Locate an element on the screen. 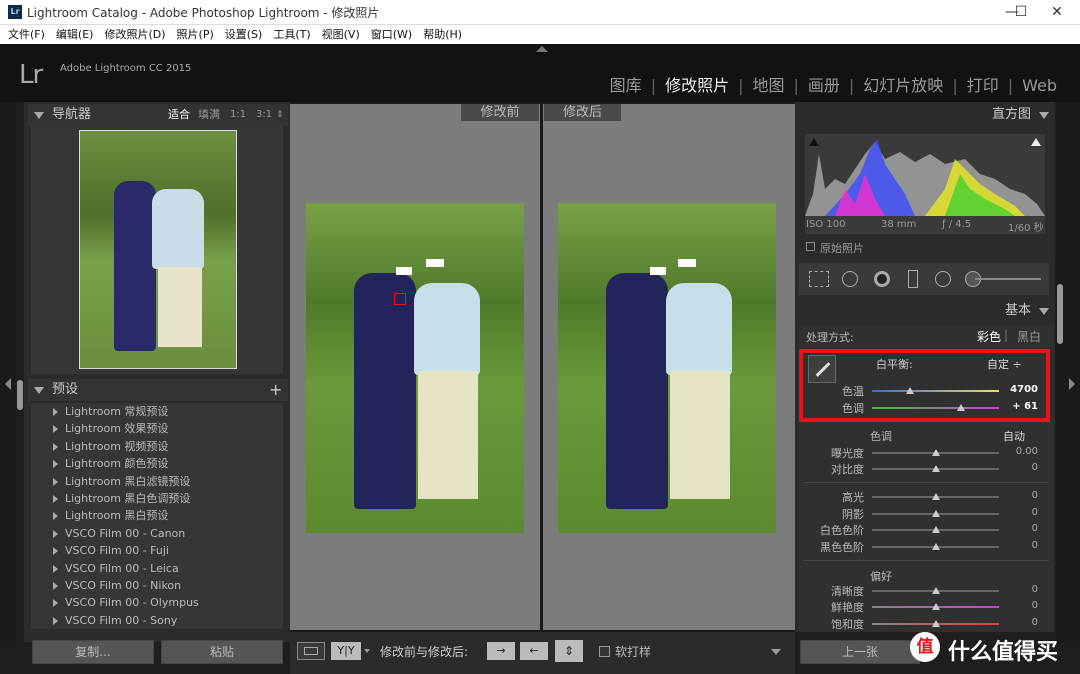  whites-value: 0 is located at coordinates (1020, 528).